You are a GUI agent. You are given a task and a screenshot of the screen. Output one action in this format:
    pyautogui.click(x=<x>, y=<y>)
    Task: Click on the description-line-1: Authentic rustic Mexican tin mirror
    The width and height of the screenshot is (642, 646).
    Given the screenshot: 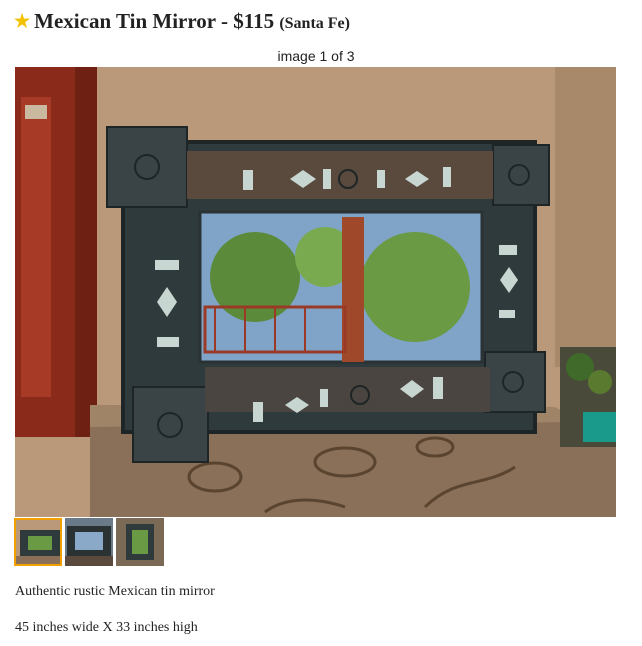 What is the action you would take?
    pyautogui.click(x=115, y=591)
    